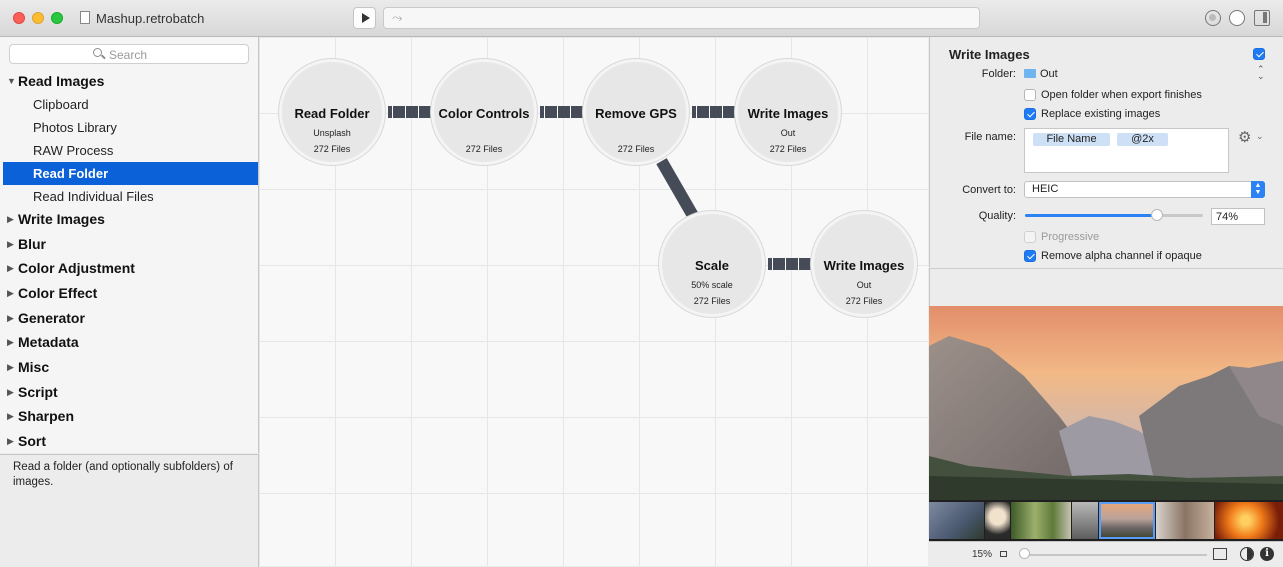 The height and width of the screenshot is (567, 1283). I want to click on category-script: ▶ Script, so click(129, 392).